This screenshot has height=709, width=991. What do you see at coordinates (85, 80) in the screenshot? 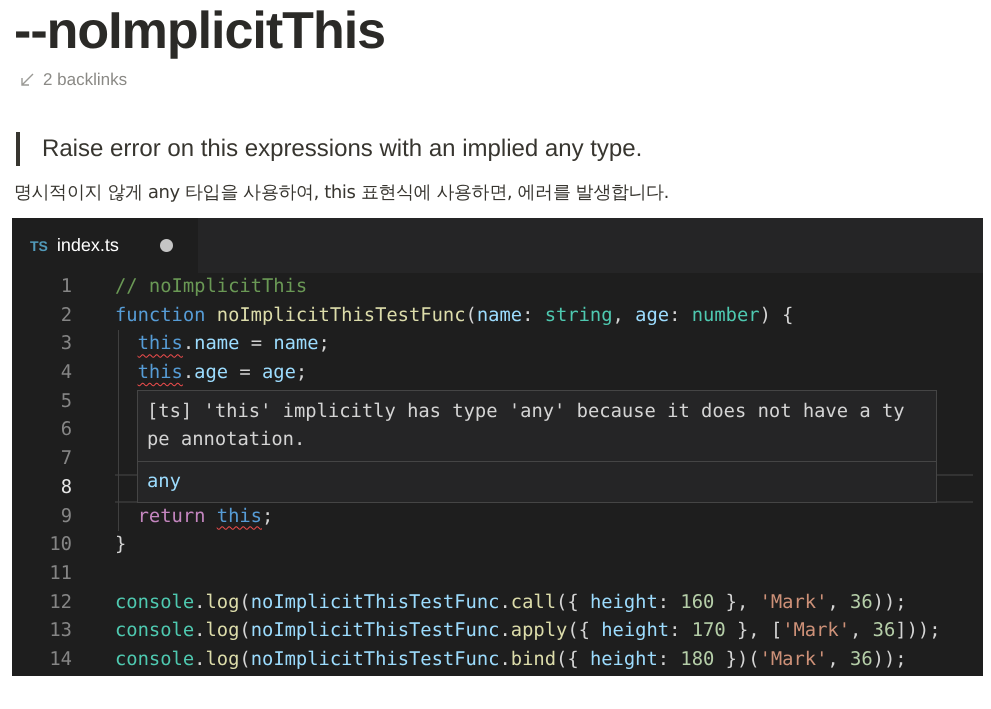
I see `backlinks-link: 2 backlinks` at bounding box center [85, 80].